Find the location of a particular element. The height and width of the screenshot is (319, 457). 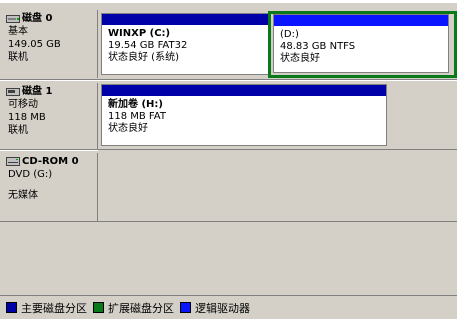

hard-disk-icon is located at coordinates (13, 19).